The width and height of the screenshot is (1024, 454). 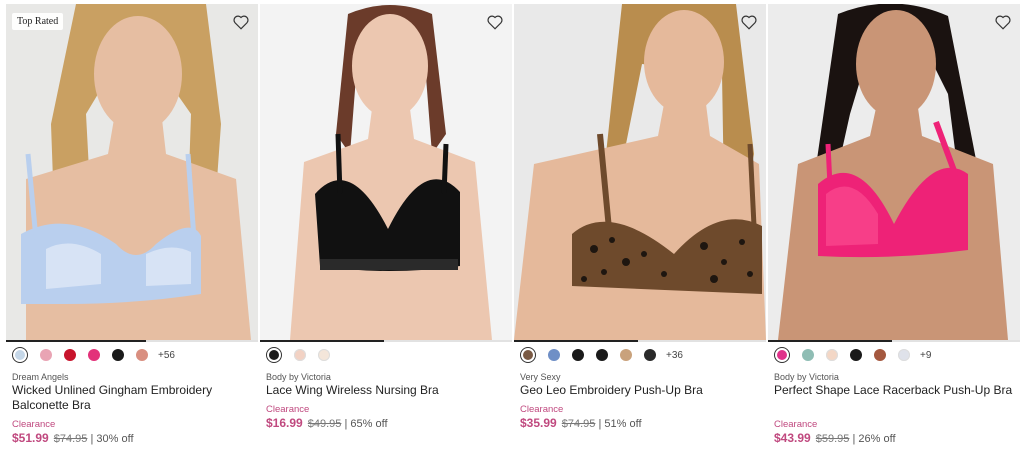 What do you see at coordinates (40, 377) in the screenshot?
I see `product-brand: Dream Angels` at bounding box center [40, 377].